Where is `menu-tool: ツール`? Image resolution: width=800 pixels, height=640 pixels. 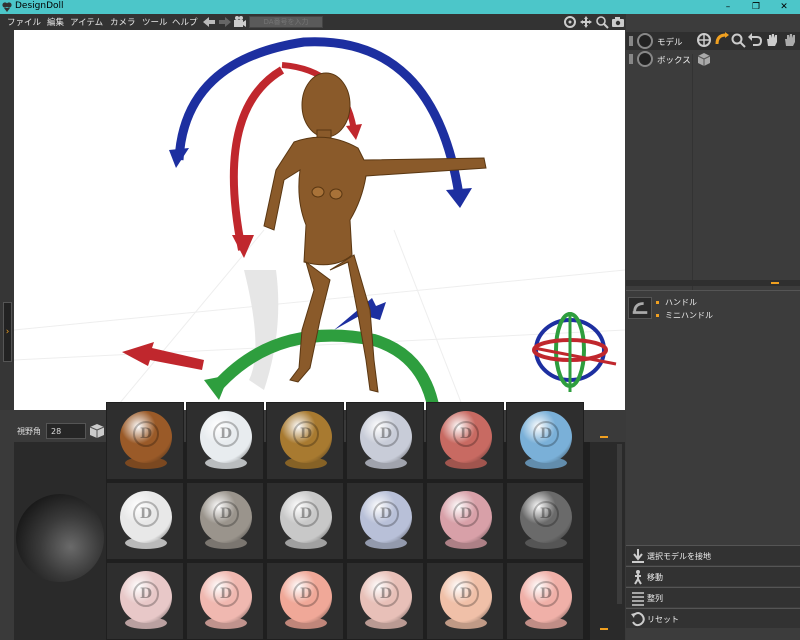 menu-tool: ツール is located at coordinates (155, 22).